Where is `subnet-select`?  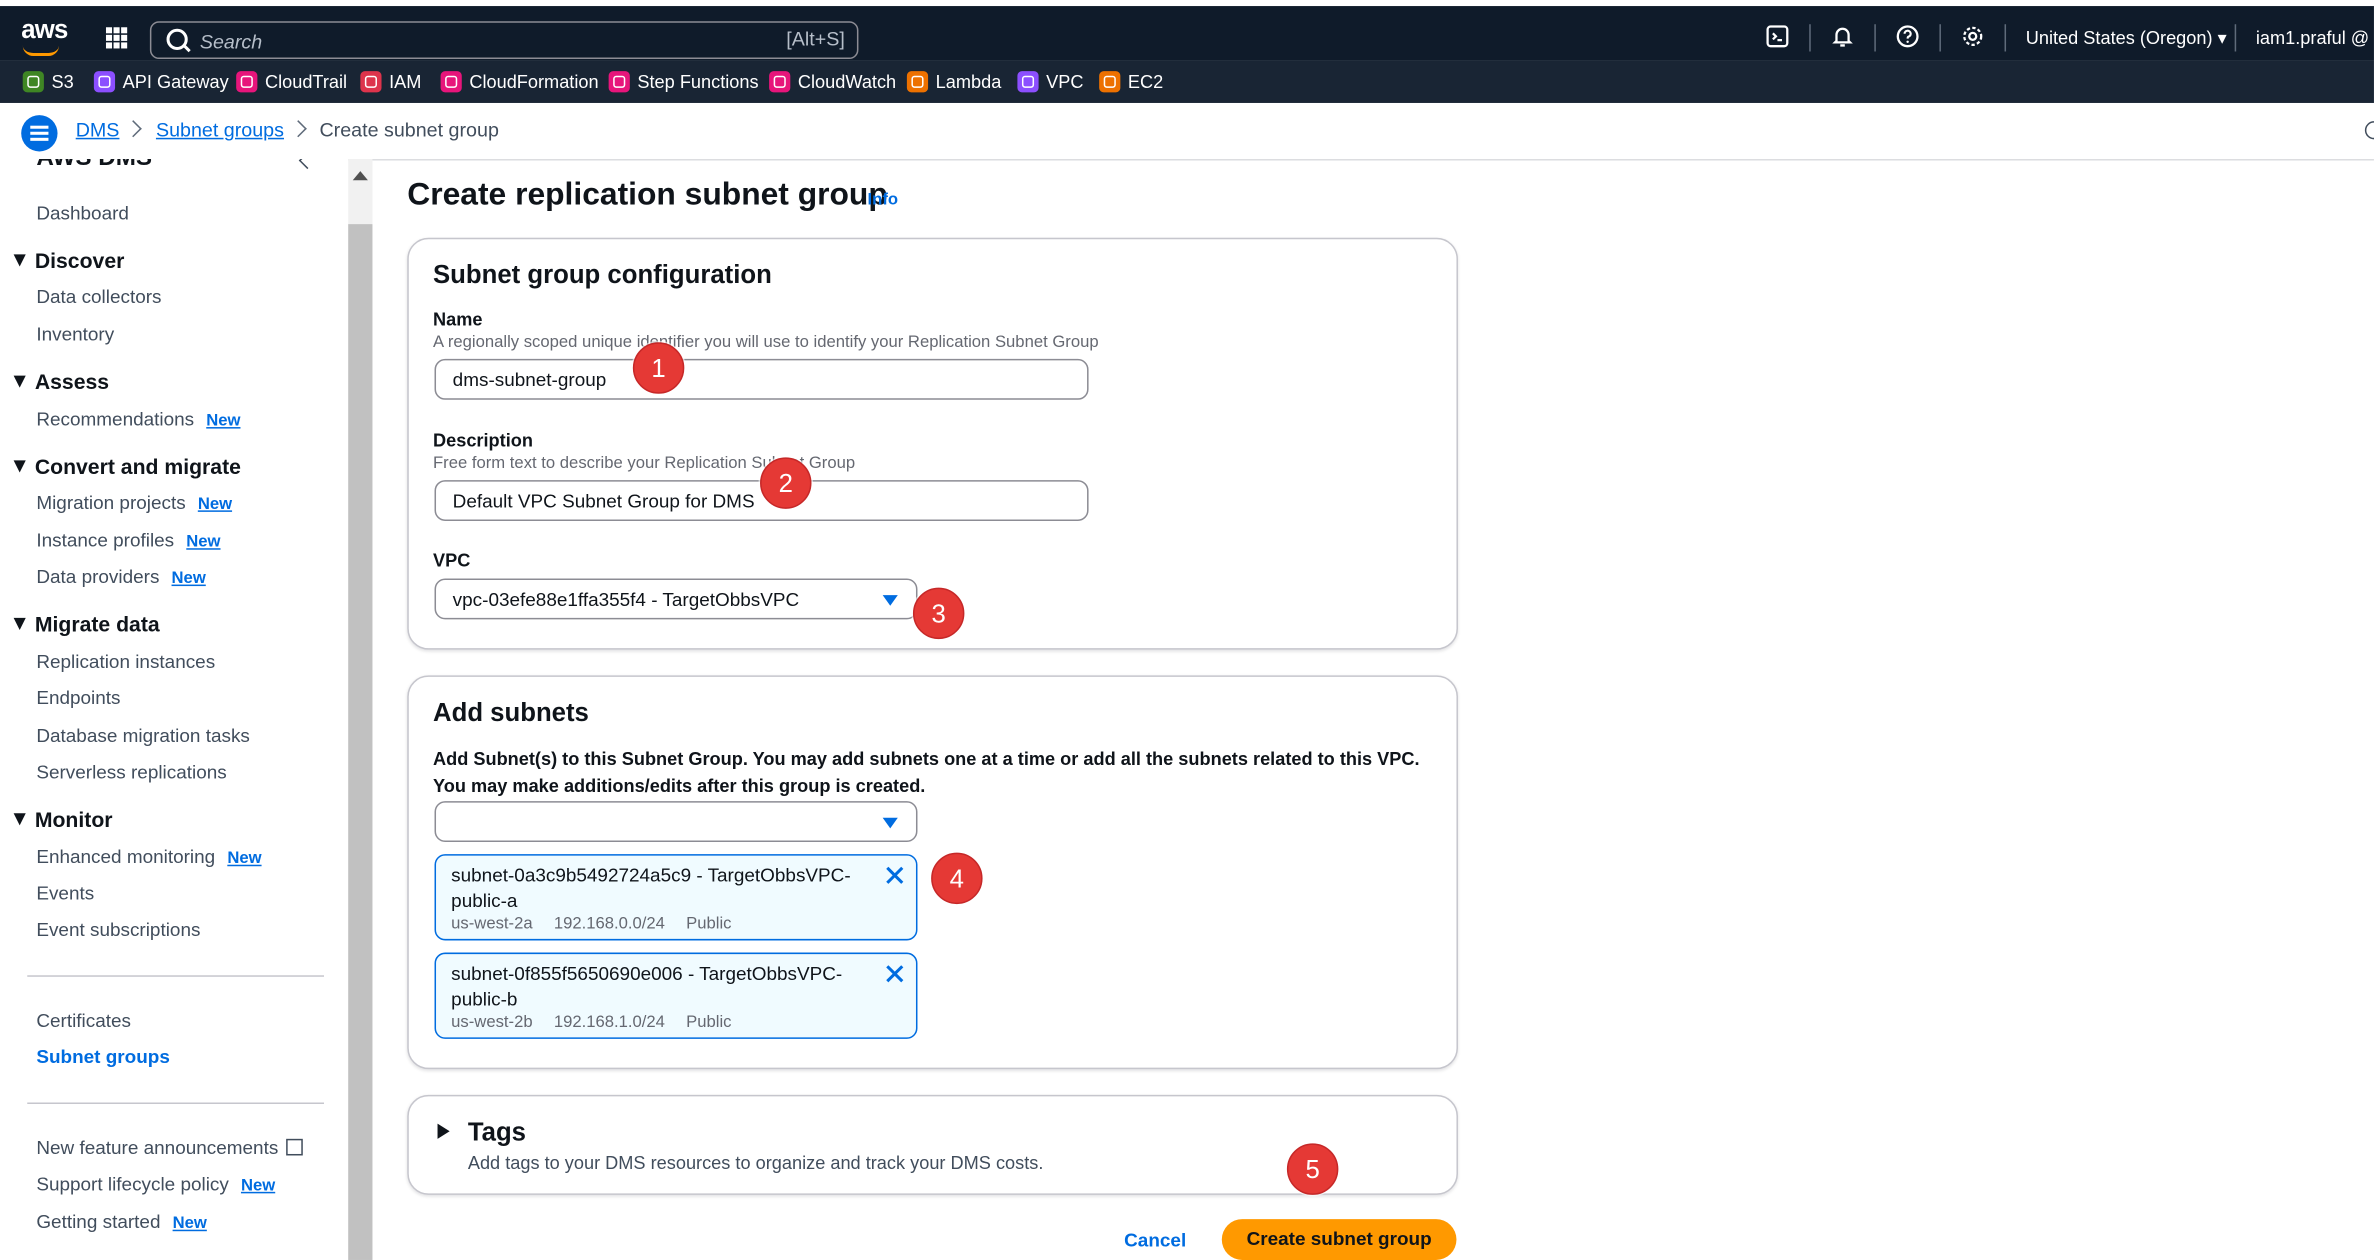
subnet-select is located at coordinates (676, 822).